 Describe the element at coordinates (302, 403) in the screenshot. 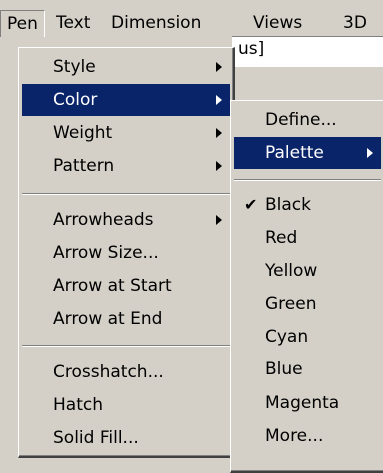

I see `color-item-magenta-label: Magenta` at that location.